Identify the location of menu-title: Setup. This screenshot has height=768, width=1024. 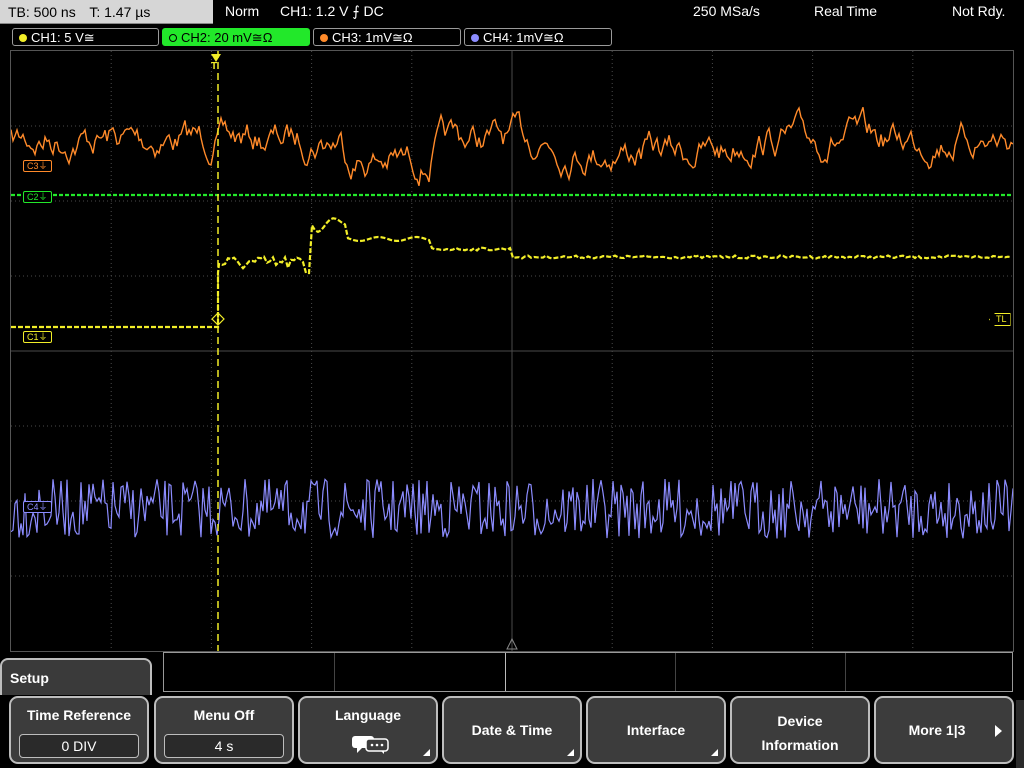
(29, 678).